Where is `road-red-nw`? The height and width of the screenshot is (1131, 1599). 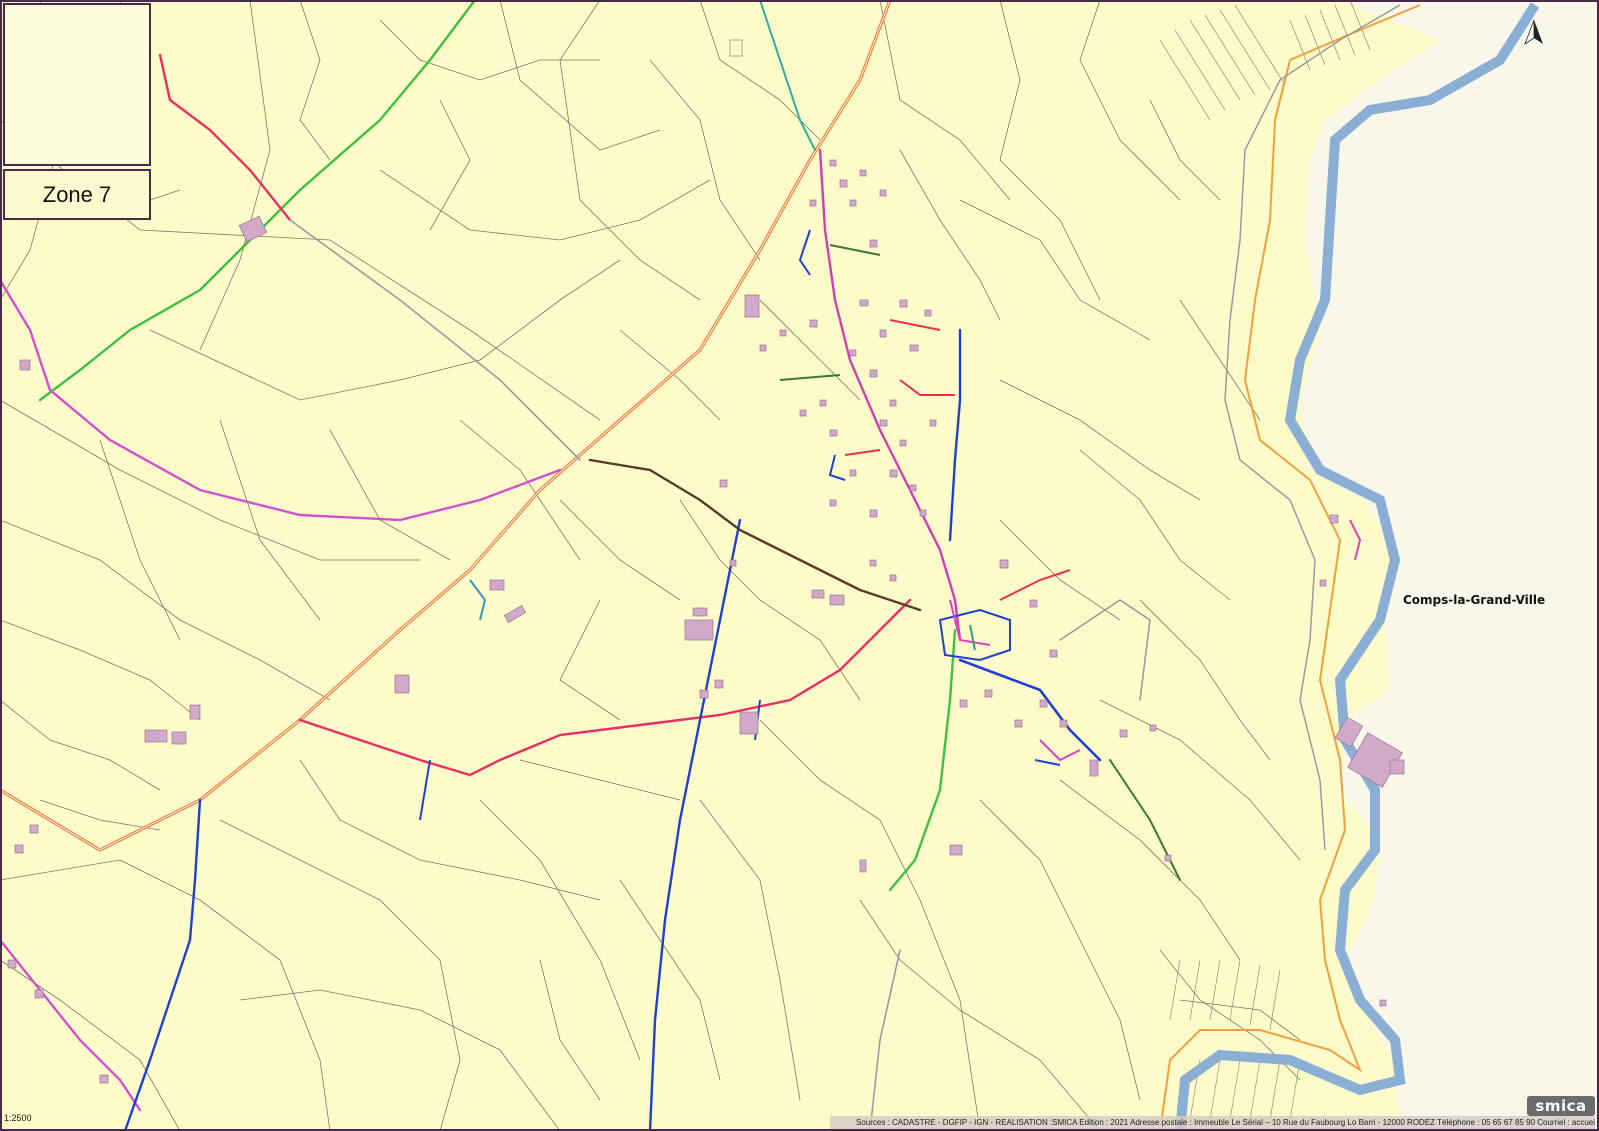
road-red-nw is located at coordinates (225, 137).